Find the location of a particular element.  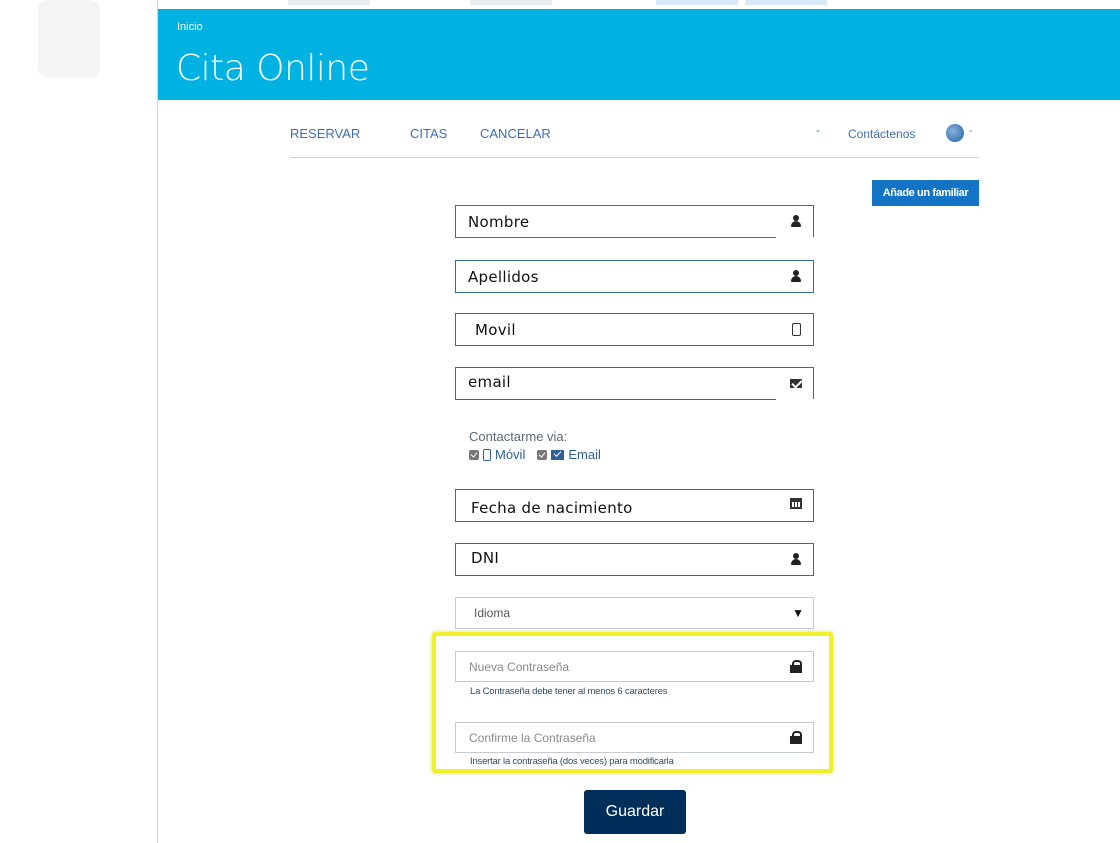

contact-preference: Contactarme via: Móvil Email is located at coordinates (535, 445).